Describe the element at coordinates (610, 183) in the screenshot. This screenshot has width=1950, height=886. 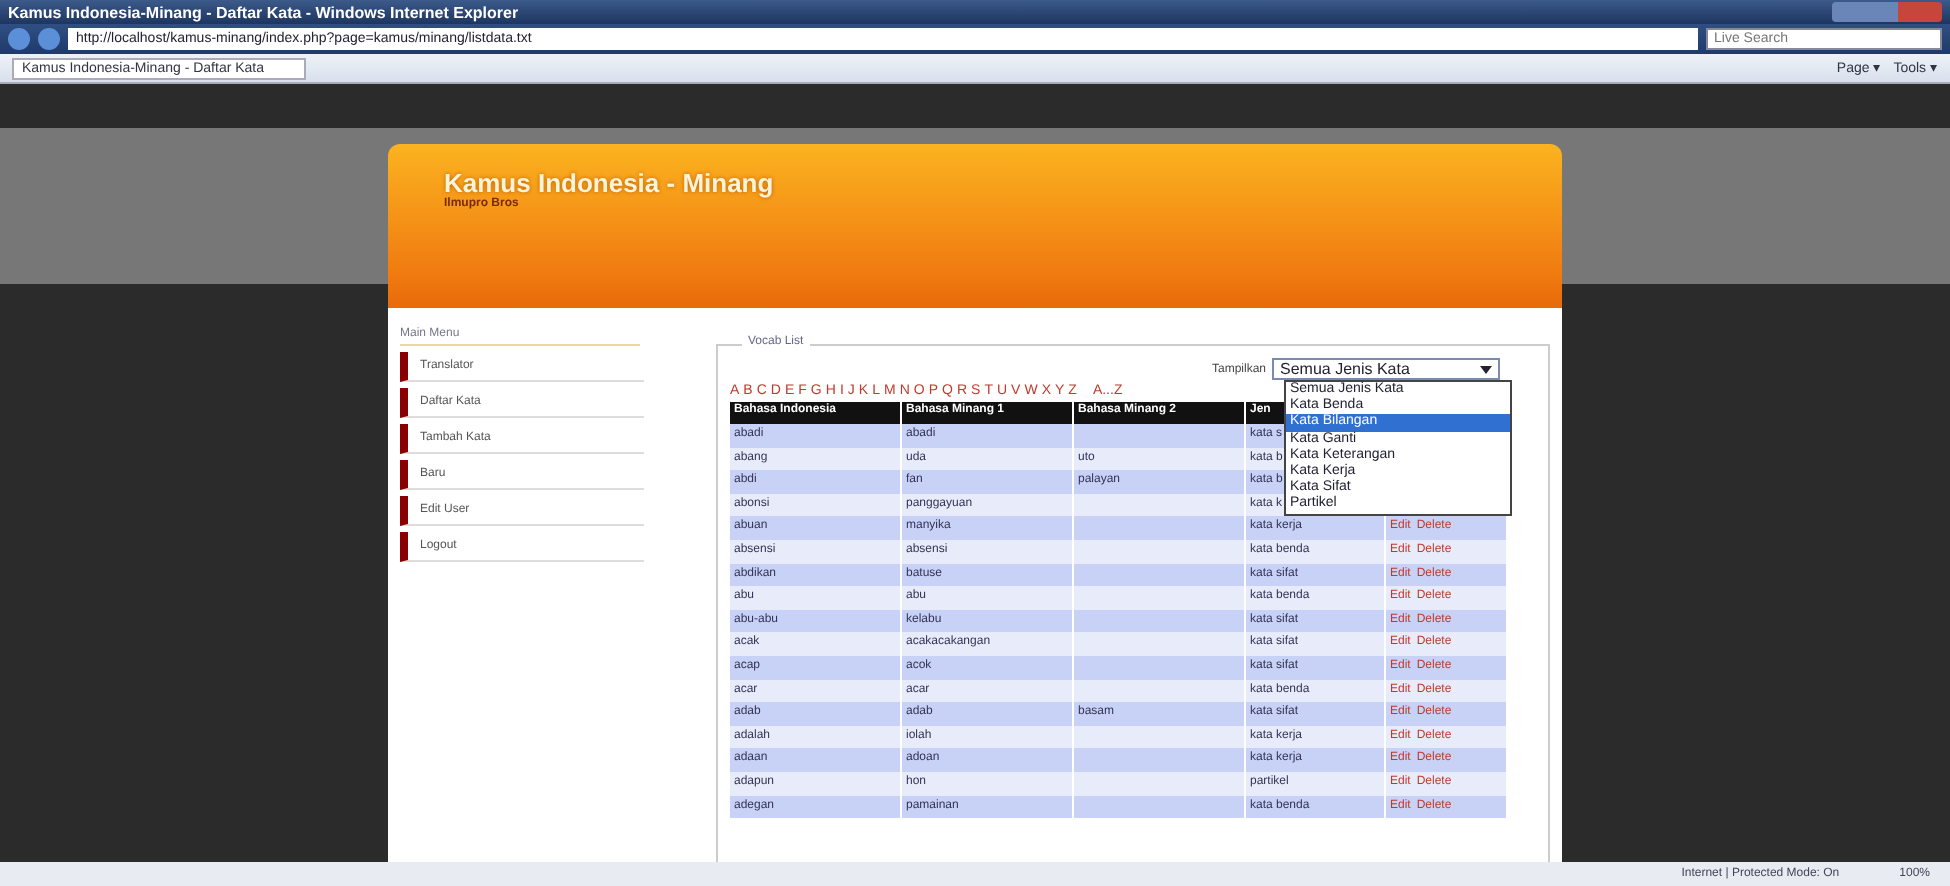
I see `site-title: Kamus Indonesia - Minang` at that location.